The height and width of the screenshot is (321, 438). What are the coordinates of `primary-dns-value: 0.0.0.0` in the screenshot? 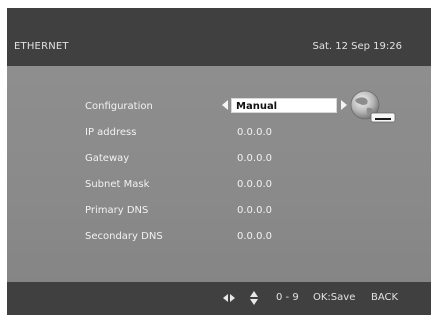 It's located at (254, 210).